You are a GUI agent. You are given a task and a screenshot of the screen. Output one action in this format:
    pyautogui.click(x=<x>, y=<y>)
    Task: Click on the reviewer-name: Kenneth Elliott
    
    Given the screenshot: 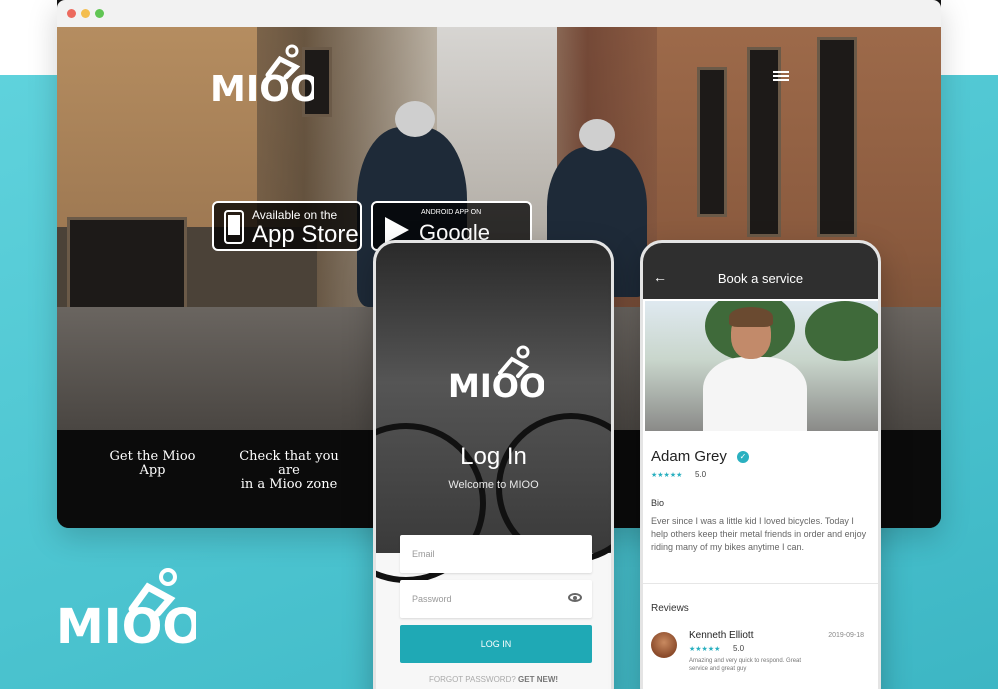 What is the action you would take?
    pyautogui.click(x=721, y=635)
    